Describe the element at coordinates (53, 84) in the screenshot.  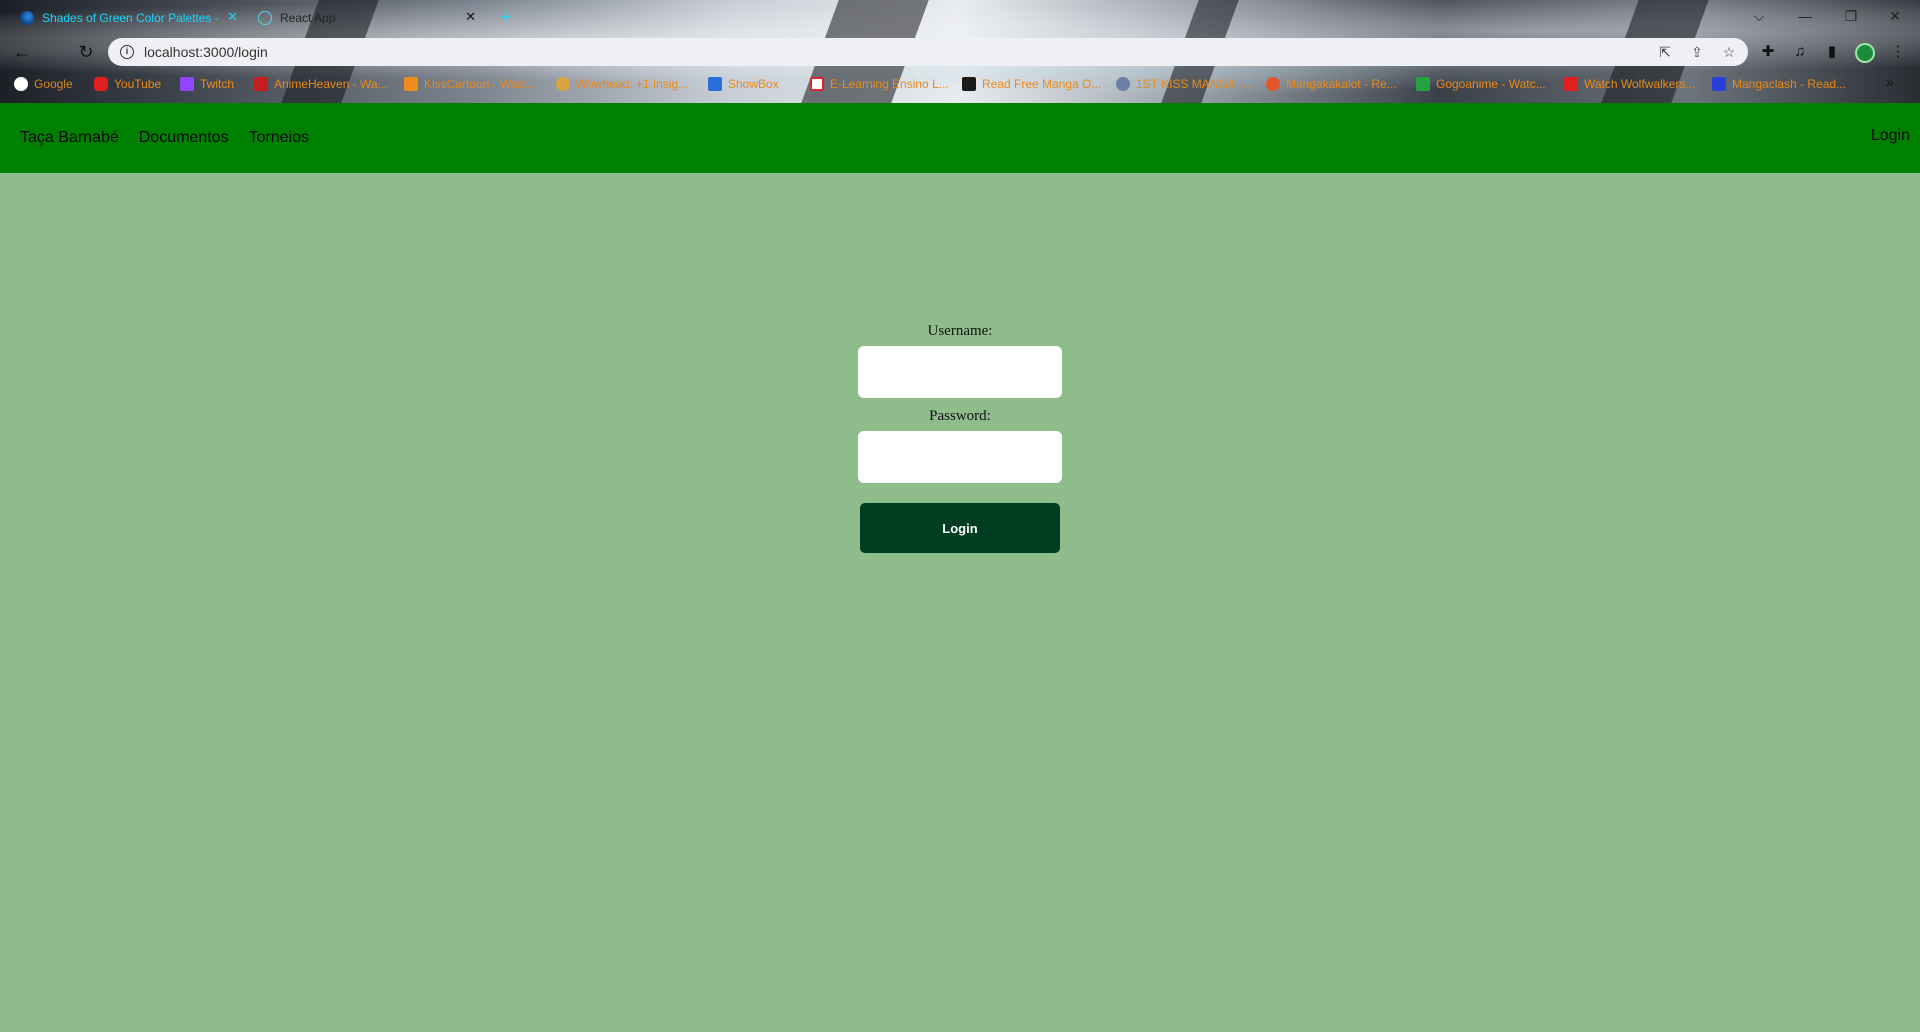
I see `bookmark-label: Google` at that location.